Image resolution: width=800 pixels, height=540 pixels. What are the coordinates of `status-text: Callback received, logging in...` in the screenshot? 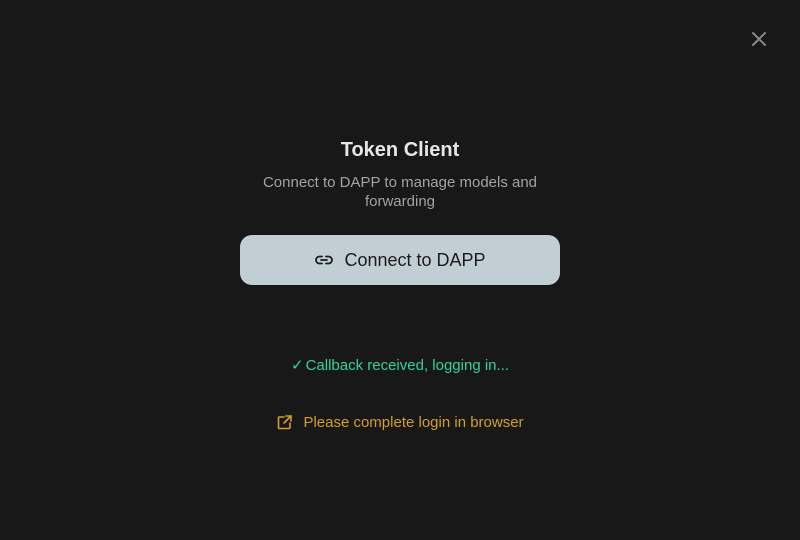 It's located at (407, 365).